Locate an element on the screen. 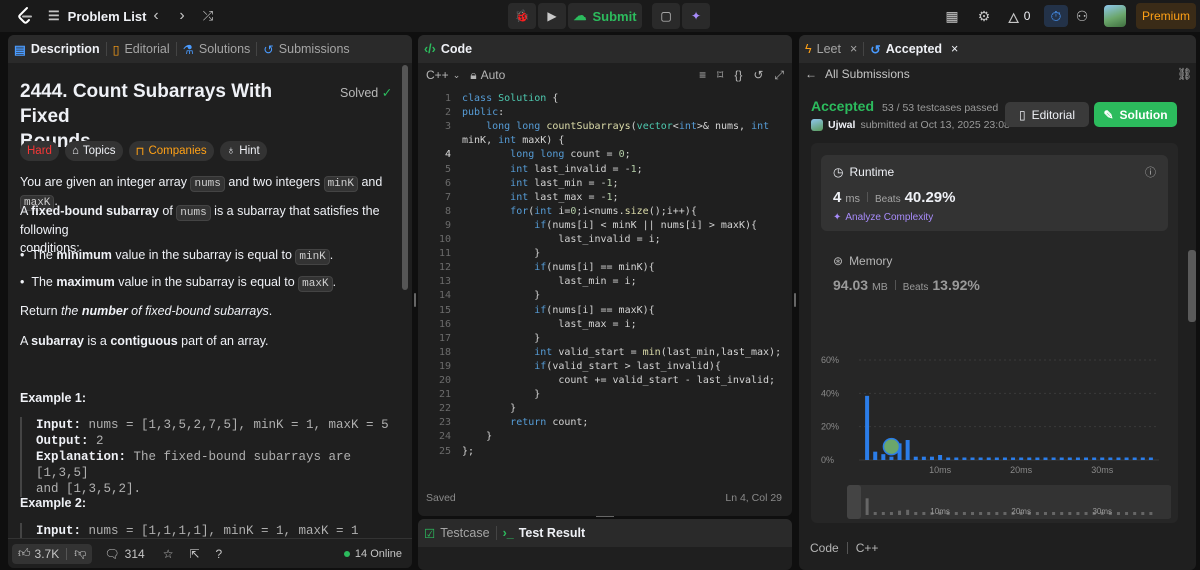 This screenshot has width=1200, height=570. runtime-distribution-chart: 60% 40% 20% 0% 10ms 20ms 30ms 10ms 20ms 30ms is located at coordinates (996, 425).